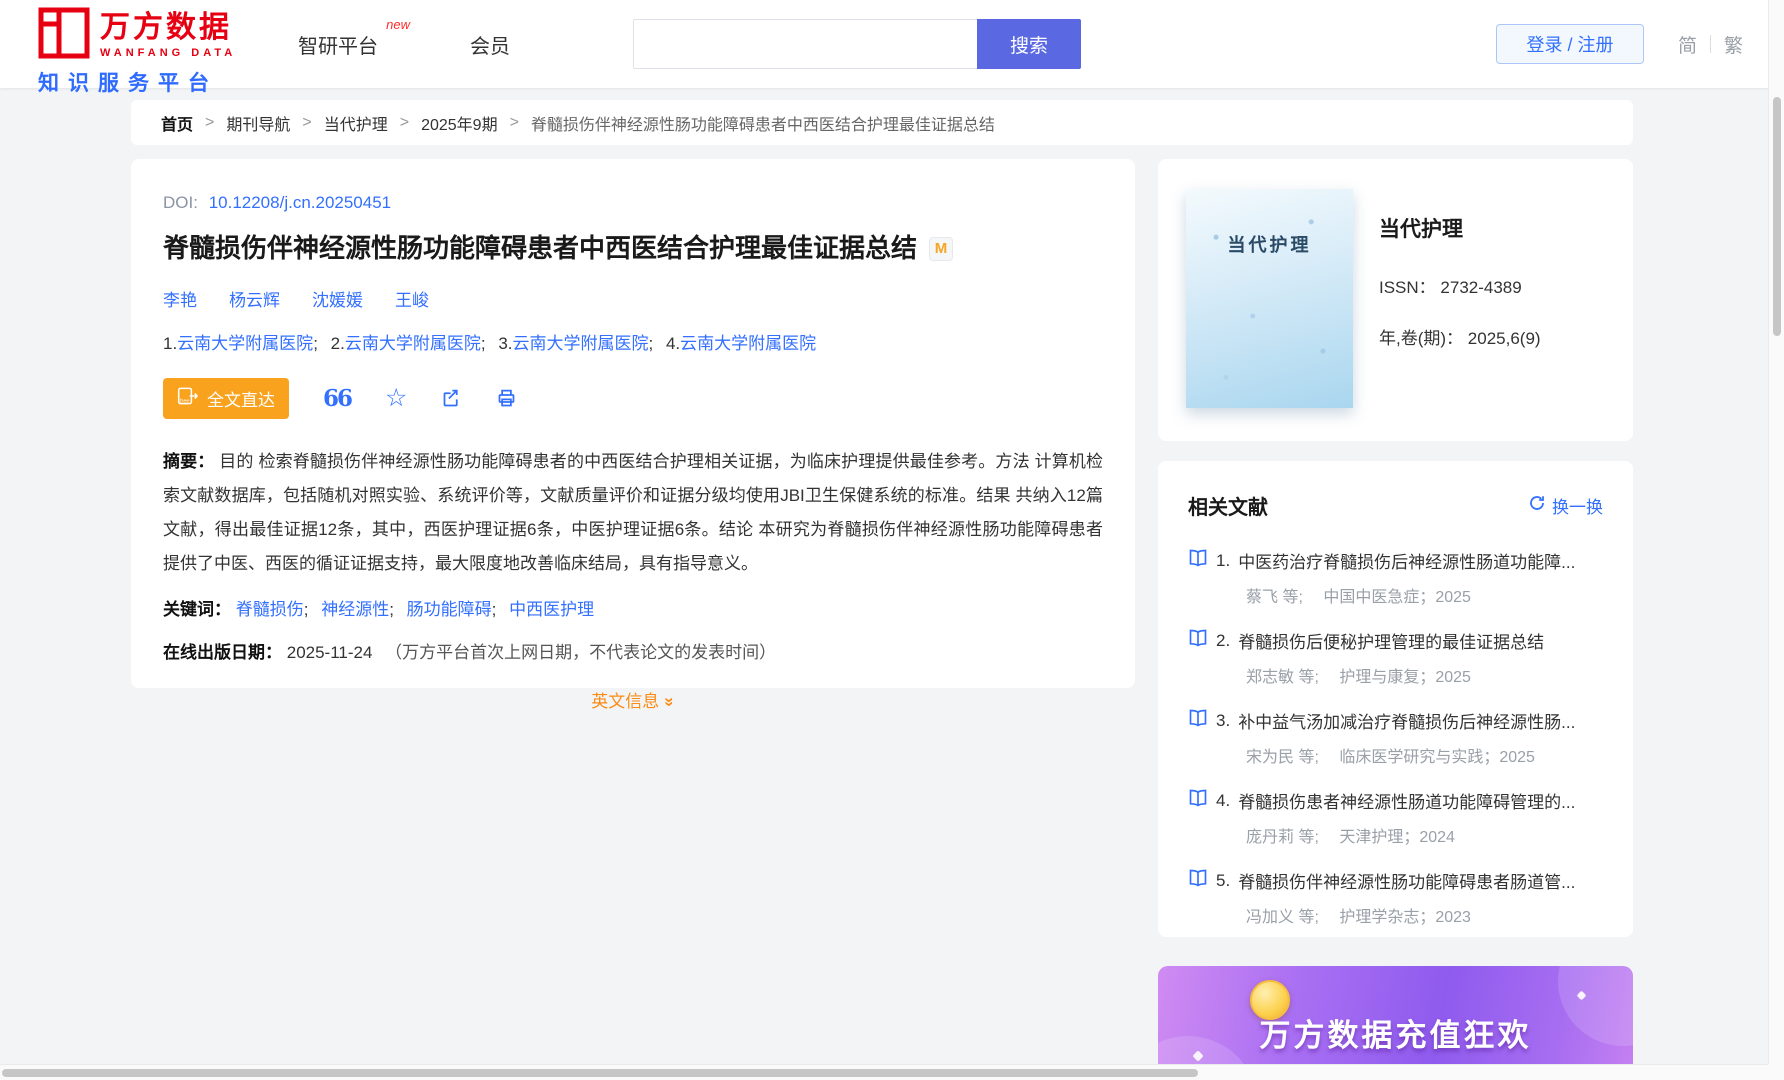 This screenshot has width=1784, height=1080. I want to click on issn-value: 2732-4389, so click(1481, 287).